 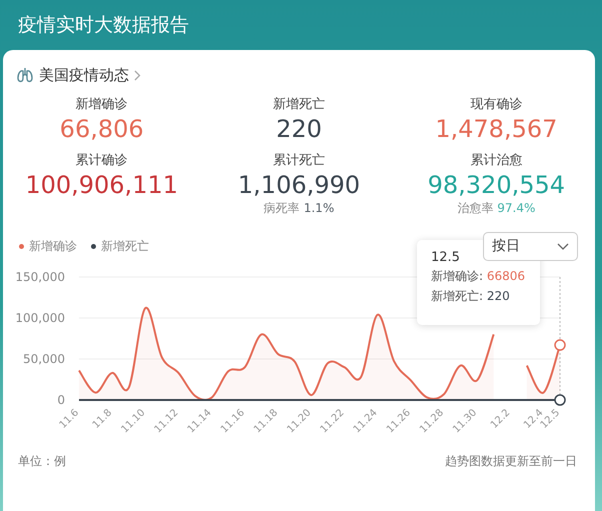 I want to click on y-axis-label: 150,000, so click(x=40, y=277).